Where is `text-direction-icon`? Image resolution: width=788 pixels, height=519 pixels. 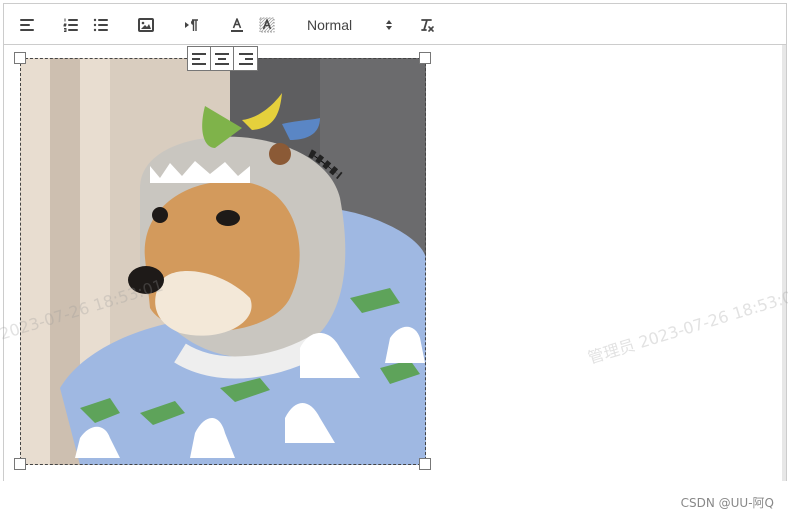 text-direction-icon is located at coordinates (191, 25).